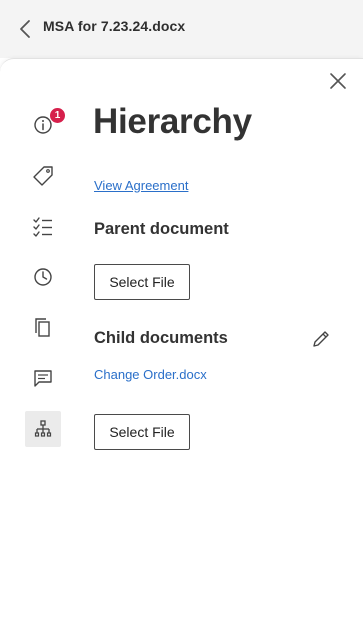 The image size is (363, 641). What do you see at coordinates (114, 26) in the screenshot?
I see `document-title: MSA for 7.23.24.docx` at bounding box center [114, 26].